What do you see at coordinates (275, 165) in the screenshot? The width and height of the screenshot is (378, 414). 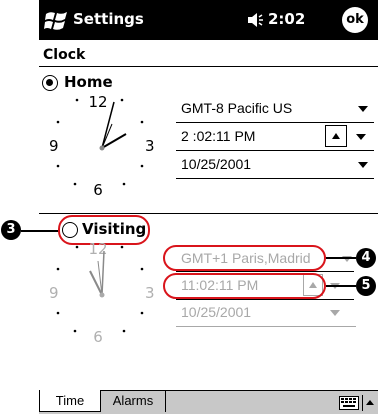 I see `home-date-dropdown: 10/25/2001` at bounding box center [275, 165].